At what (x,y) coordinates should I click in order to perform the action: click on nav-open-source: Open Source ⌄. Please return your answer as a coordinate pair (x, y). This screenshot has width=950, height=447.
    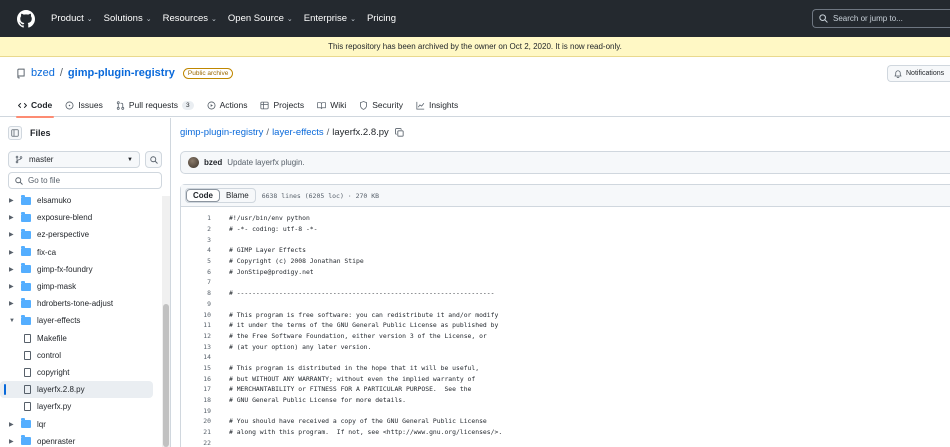
    Looking at the image, I should click on (260, 18).